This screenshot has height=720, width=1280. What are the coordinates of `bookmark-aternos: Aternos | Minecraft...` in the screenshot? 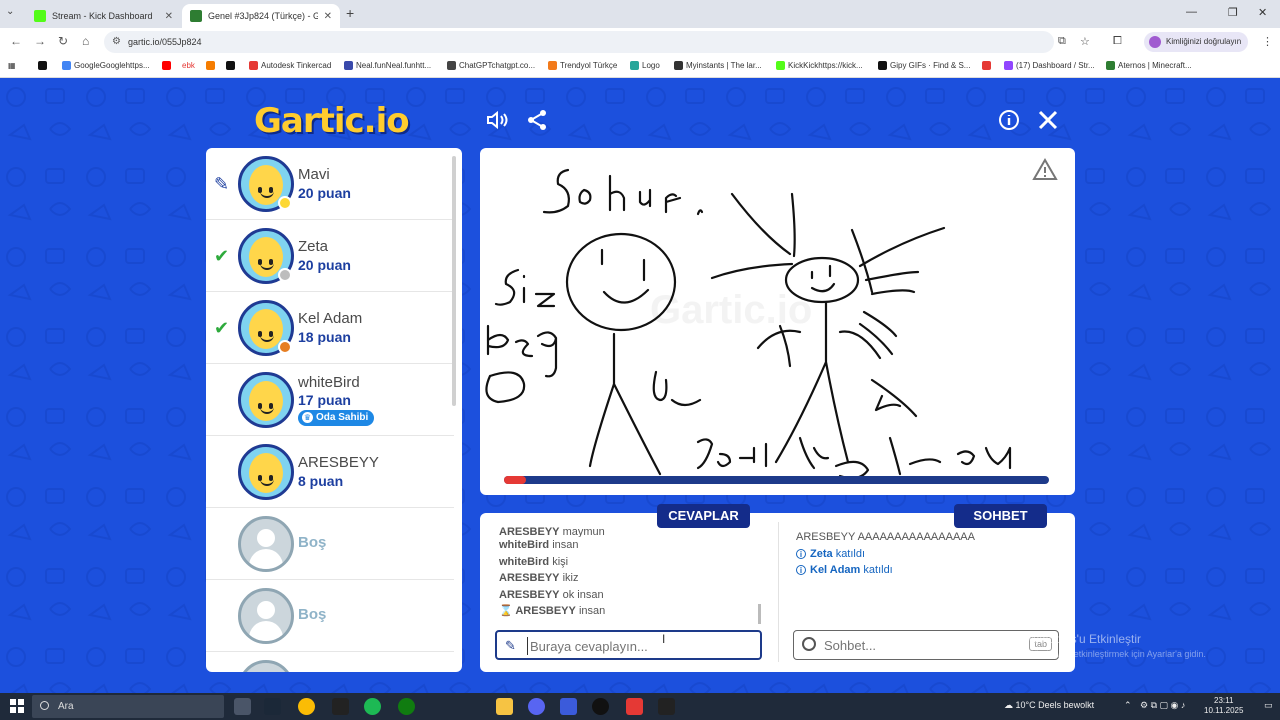 It's located at (1149, 65).